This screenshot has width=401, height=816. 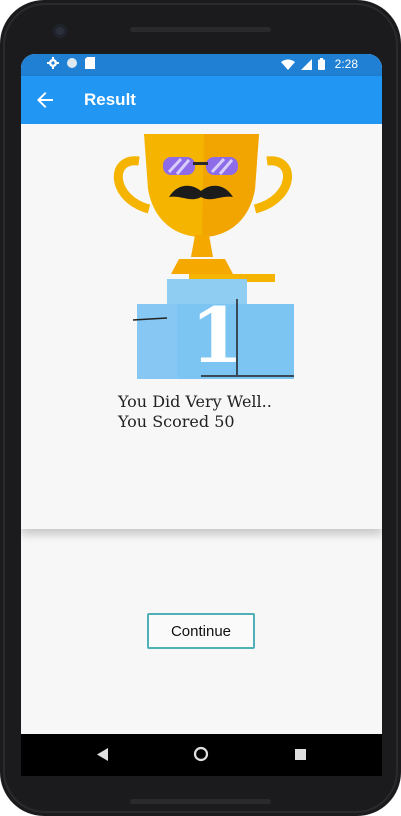 I want to click on result-line-1: You Did Very Well.., so click(x=195, y=401).